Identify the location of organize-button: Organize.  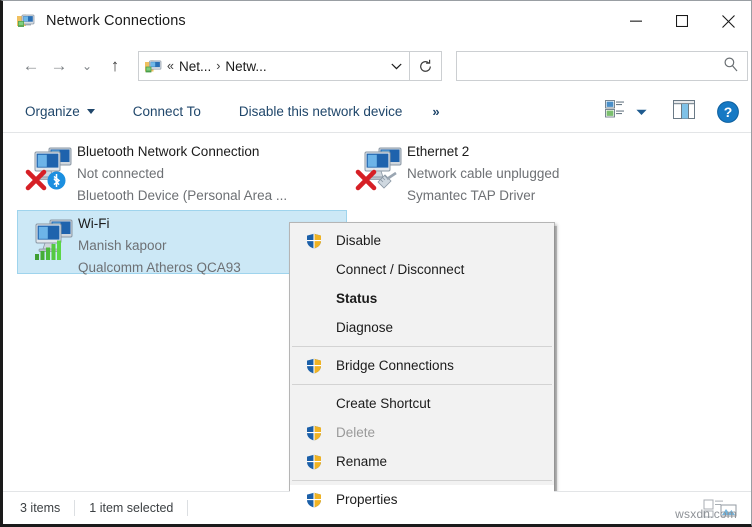
(60, 112).